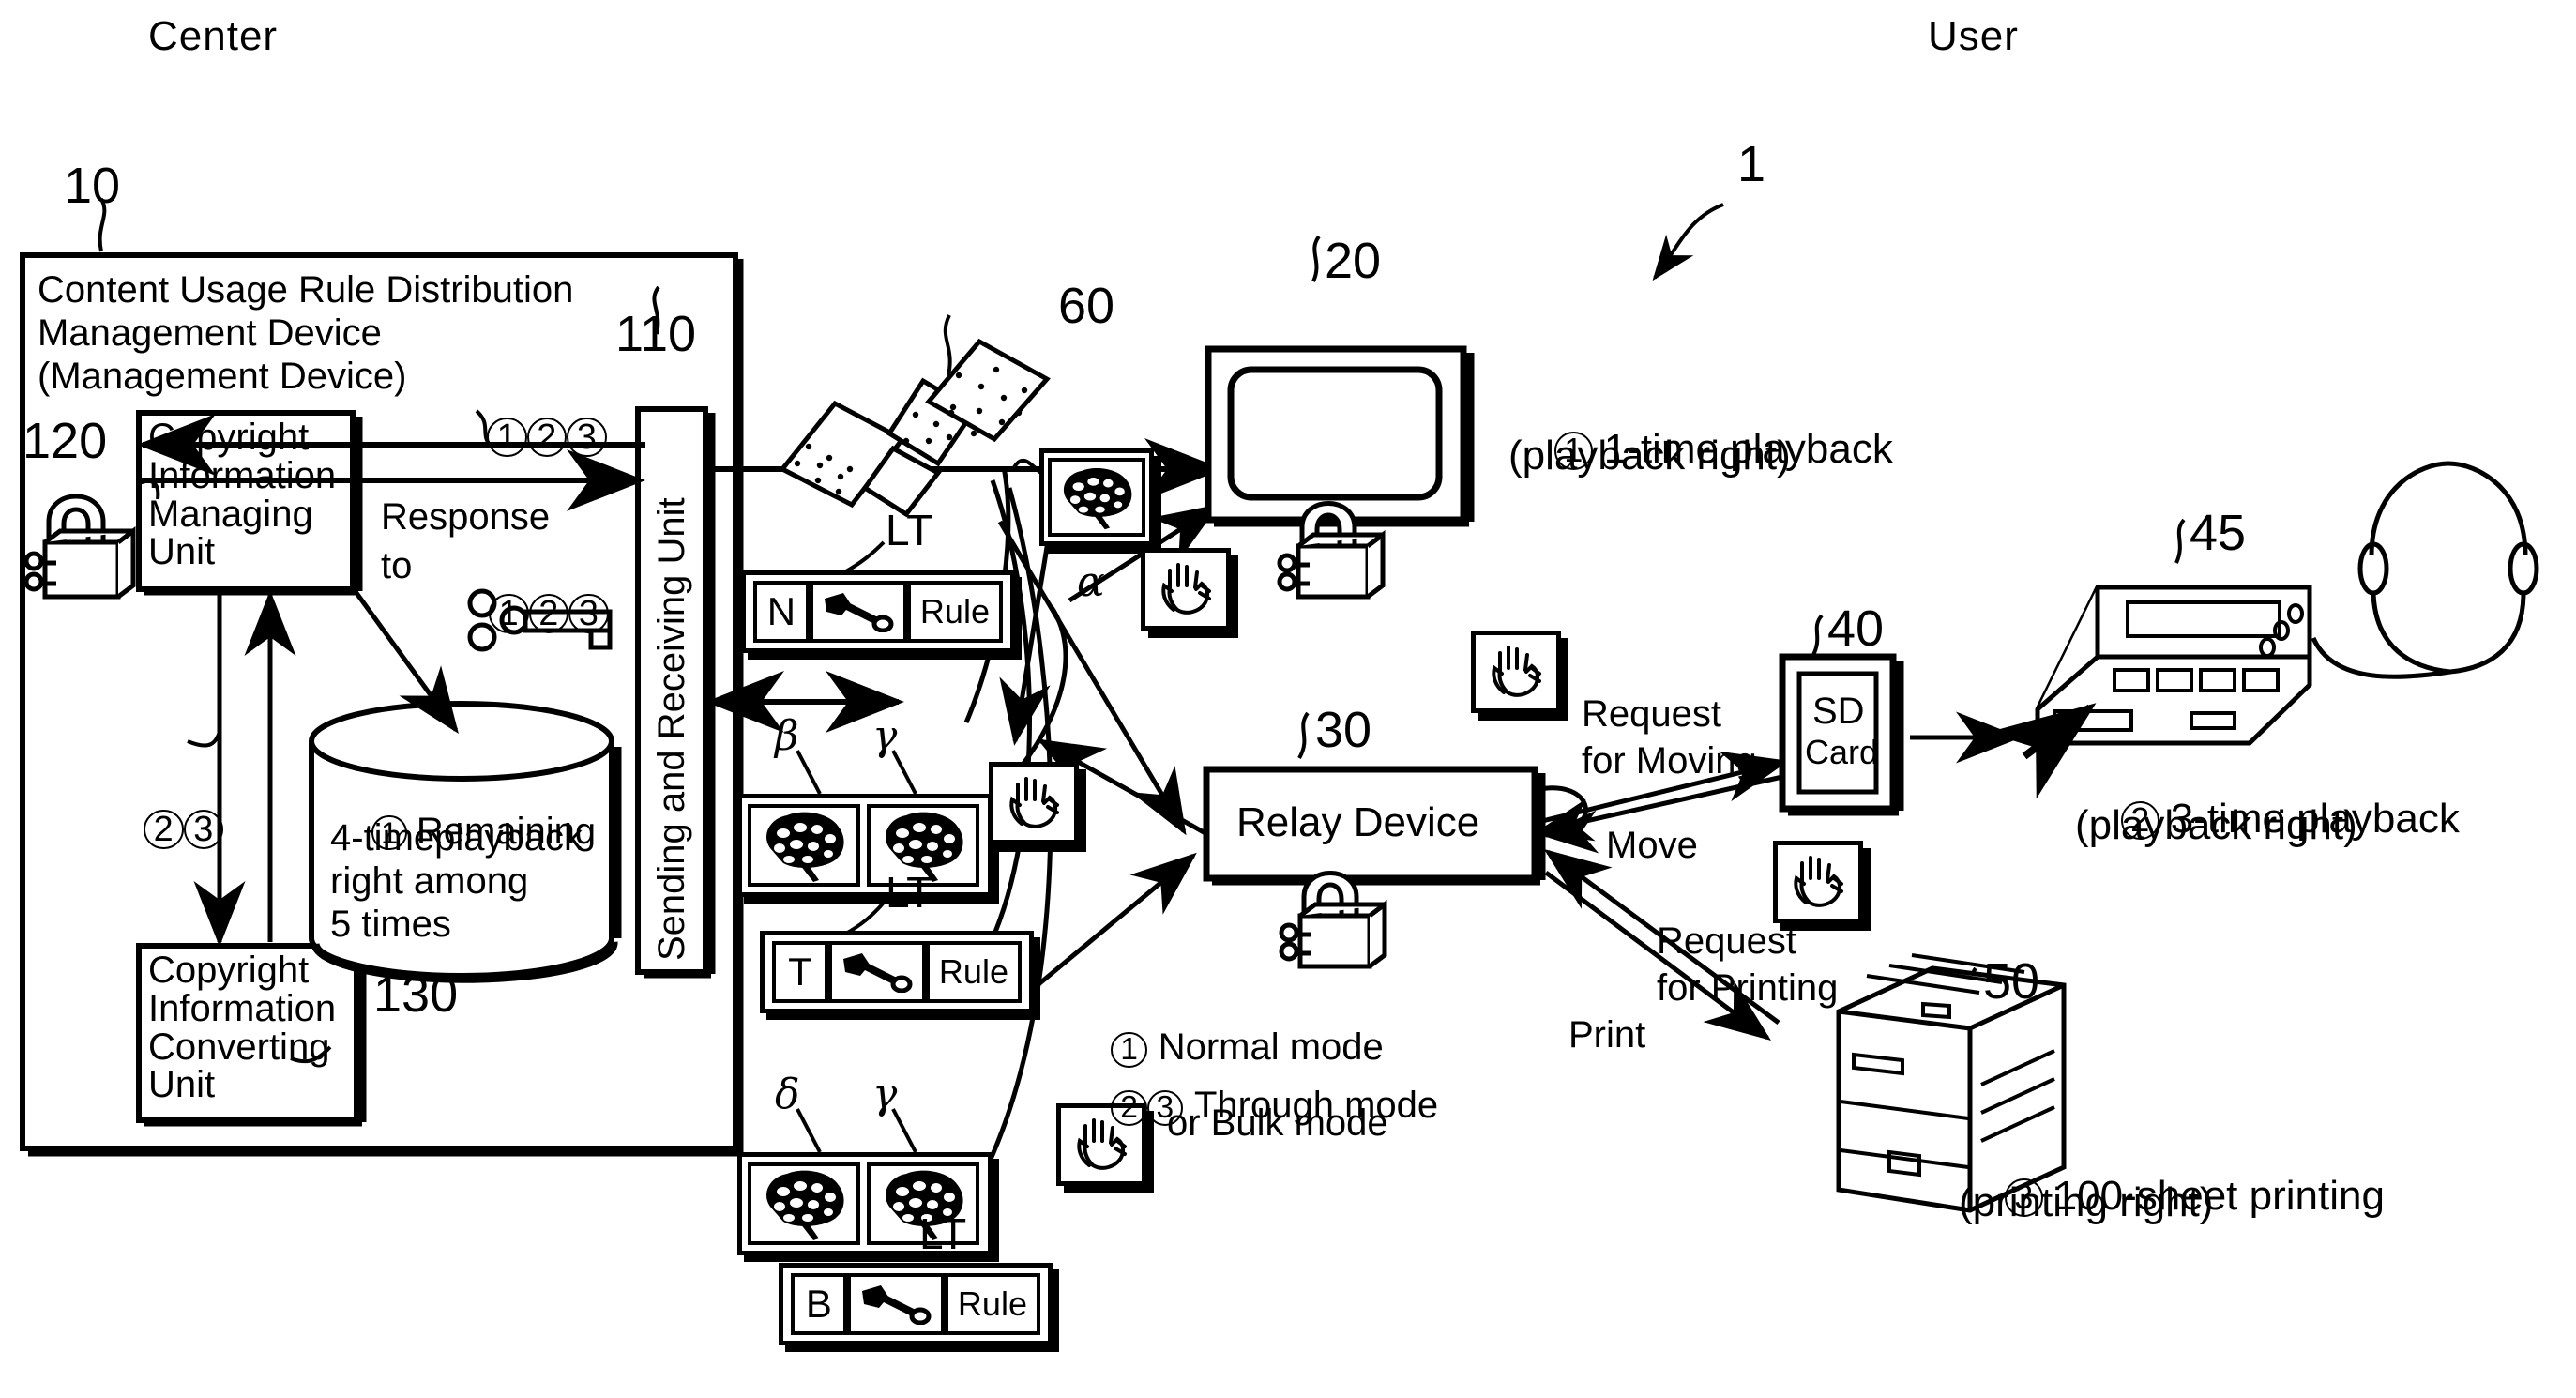  What do you see at coordinates (204, 829) in the screenshot?
I see `downstream-marker-3: 3` at bounding box center [204, 829].